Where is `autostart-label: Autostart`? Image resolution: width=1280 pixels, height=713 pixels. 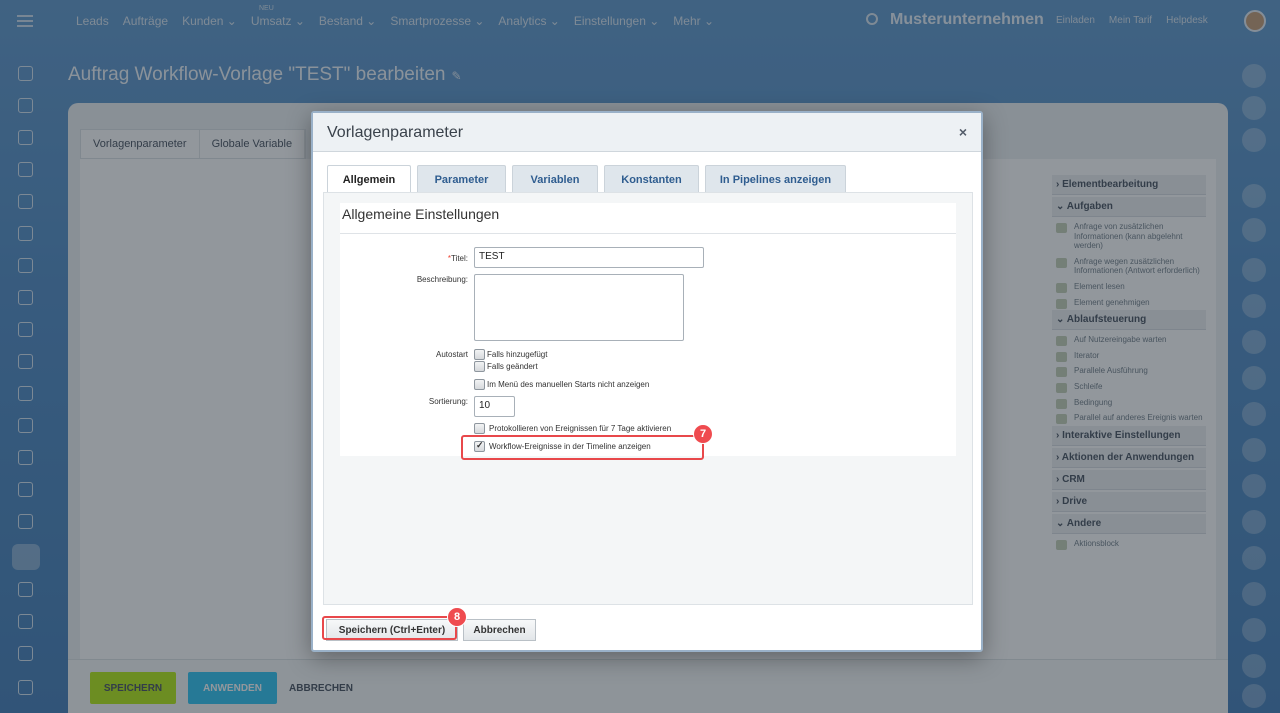 autostart-label: Autostart is located at coordinates (451, 354).